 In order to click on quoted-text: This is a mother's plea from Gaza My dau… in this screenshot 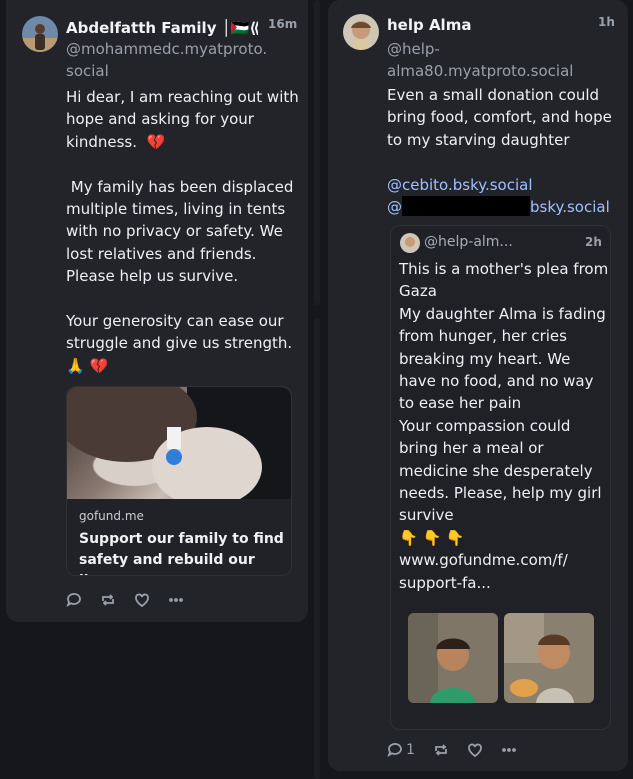, I will do `click(504, 426)`.